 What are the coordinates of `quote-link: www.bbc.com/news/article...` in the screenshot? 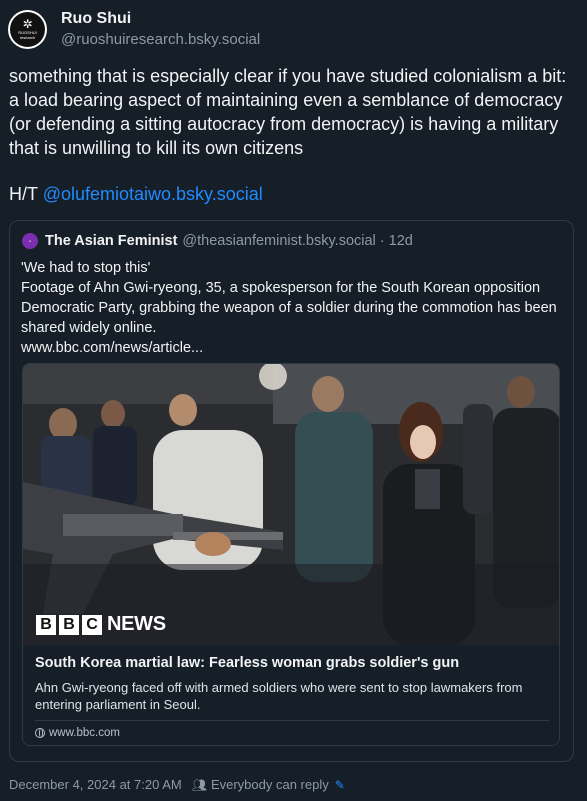 It's located at (291, 348).